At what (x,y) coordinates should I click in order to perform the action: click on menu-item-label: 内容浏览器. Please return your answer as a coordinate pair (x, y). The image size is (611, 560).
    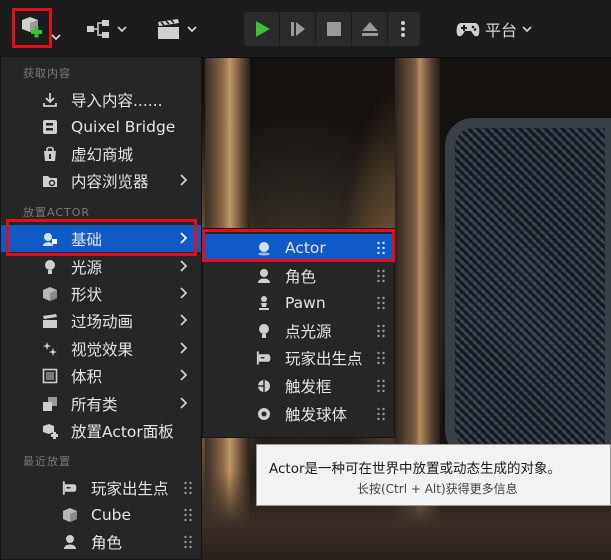
    Looking at the image, I should click on (110, 181).